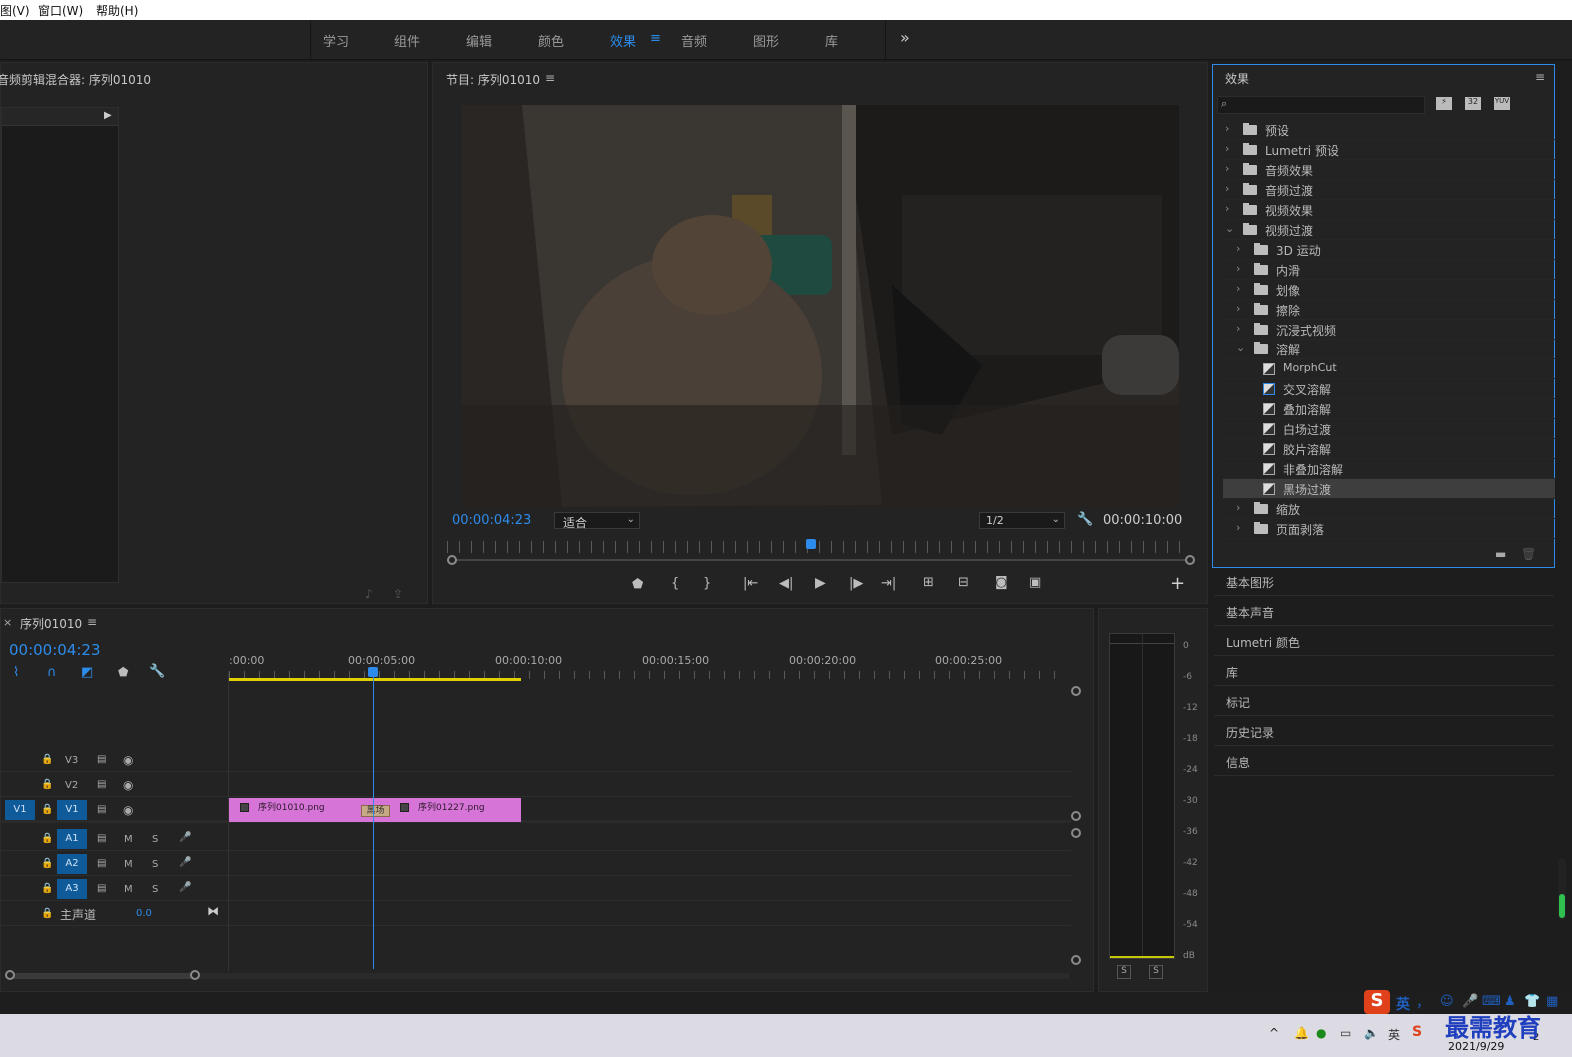  What do you see at coordinates (819, 560) in the screenshot?
I see `zoom-scrollbar` at bounding box center [819, 560].